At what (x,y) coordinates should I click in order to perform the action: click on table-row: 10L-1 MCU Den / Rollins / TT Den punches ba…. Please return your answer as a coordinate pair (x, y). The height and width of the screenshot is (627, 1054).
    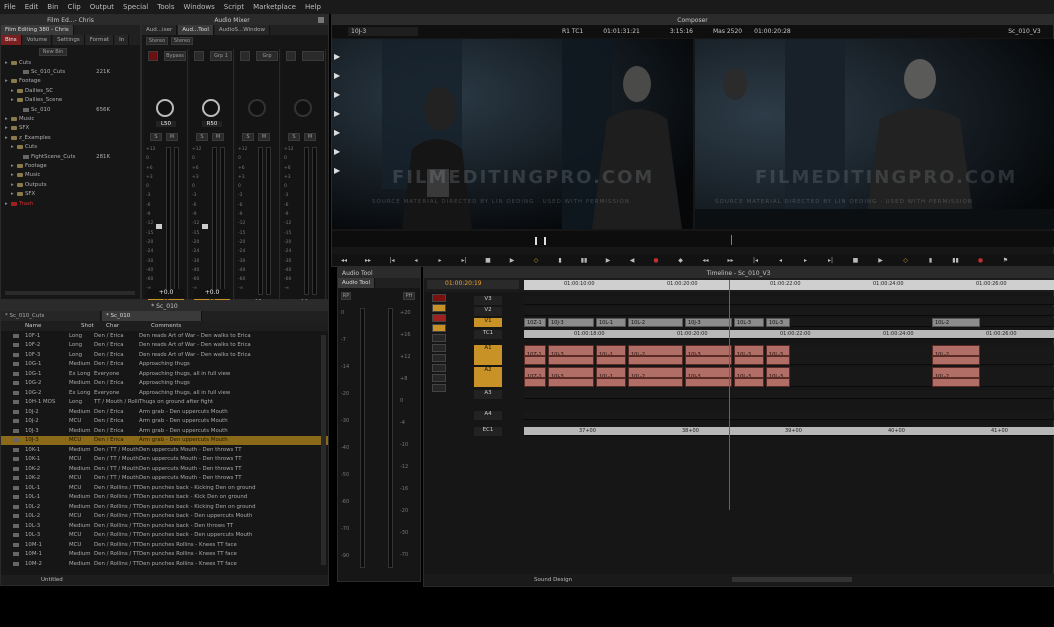
    Looking at the image, I should click on (164, 488).